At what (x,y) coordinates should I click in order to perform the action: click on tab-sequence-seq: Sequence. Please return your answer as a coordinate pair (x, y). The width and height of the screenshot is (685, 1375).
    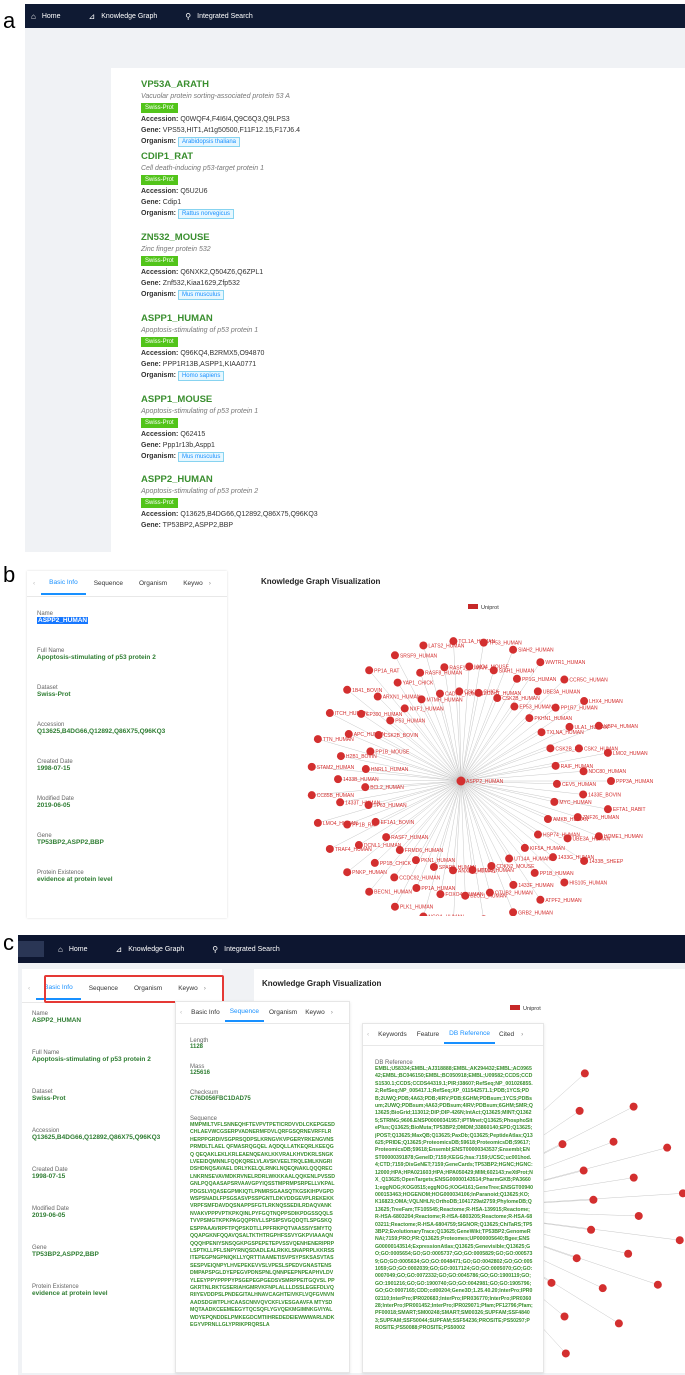
    Looking at the image, I should click on (244, 1013).